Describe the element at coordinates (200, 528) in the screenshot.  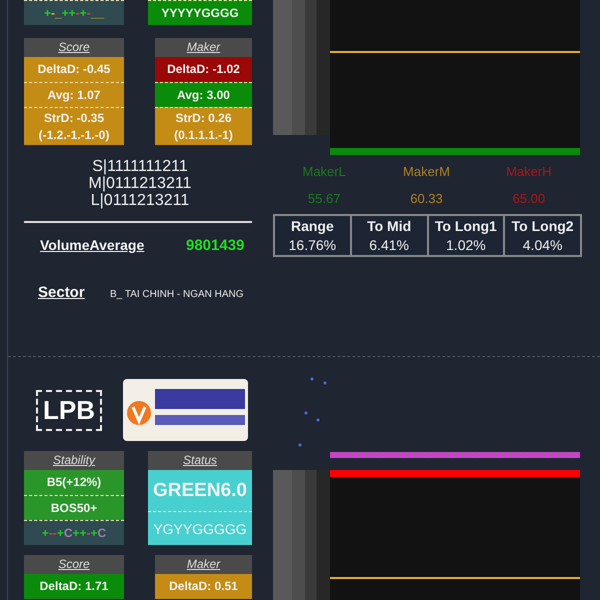
I see `metric-value: YGYYGGGGG` at that location.